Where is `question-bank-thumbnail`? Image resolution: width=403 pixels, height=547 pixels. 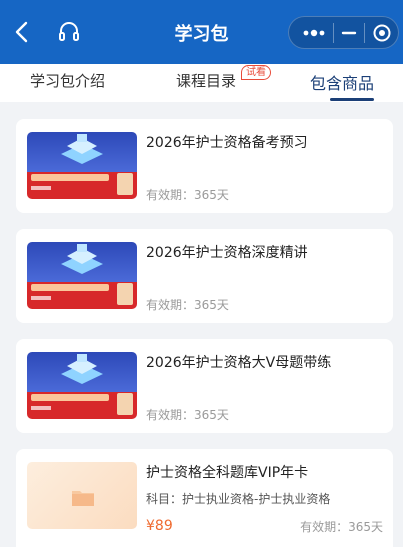
question-bank-thumbnail is located at coordinates (82, 495).